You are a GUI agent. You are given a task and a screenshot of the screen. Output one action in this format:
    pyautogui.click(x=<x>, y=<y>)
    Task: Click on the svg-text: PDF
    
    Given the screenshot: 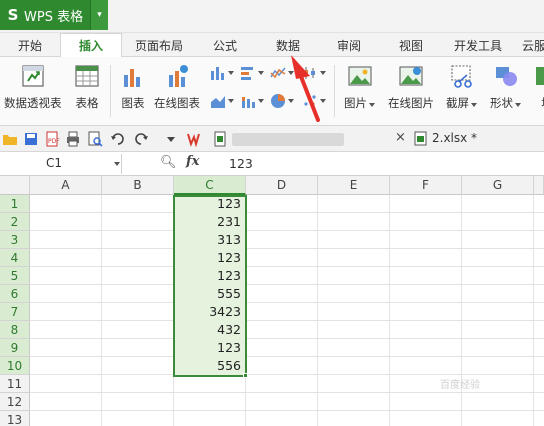 What is the action you would take?
    pyautogui.click(x=54, y=141)
    